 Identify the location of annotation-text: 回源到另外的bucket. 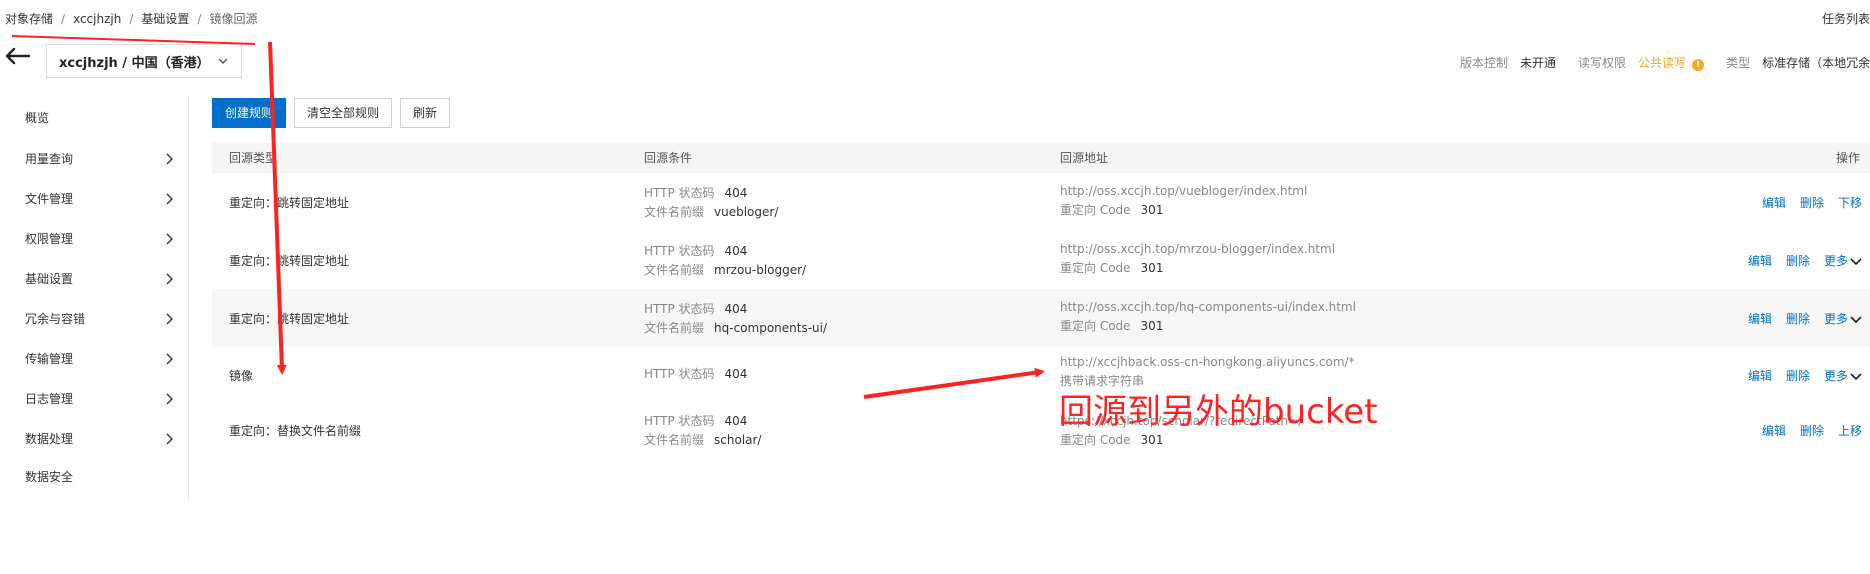
(1218, 412).